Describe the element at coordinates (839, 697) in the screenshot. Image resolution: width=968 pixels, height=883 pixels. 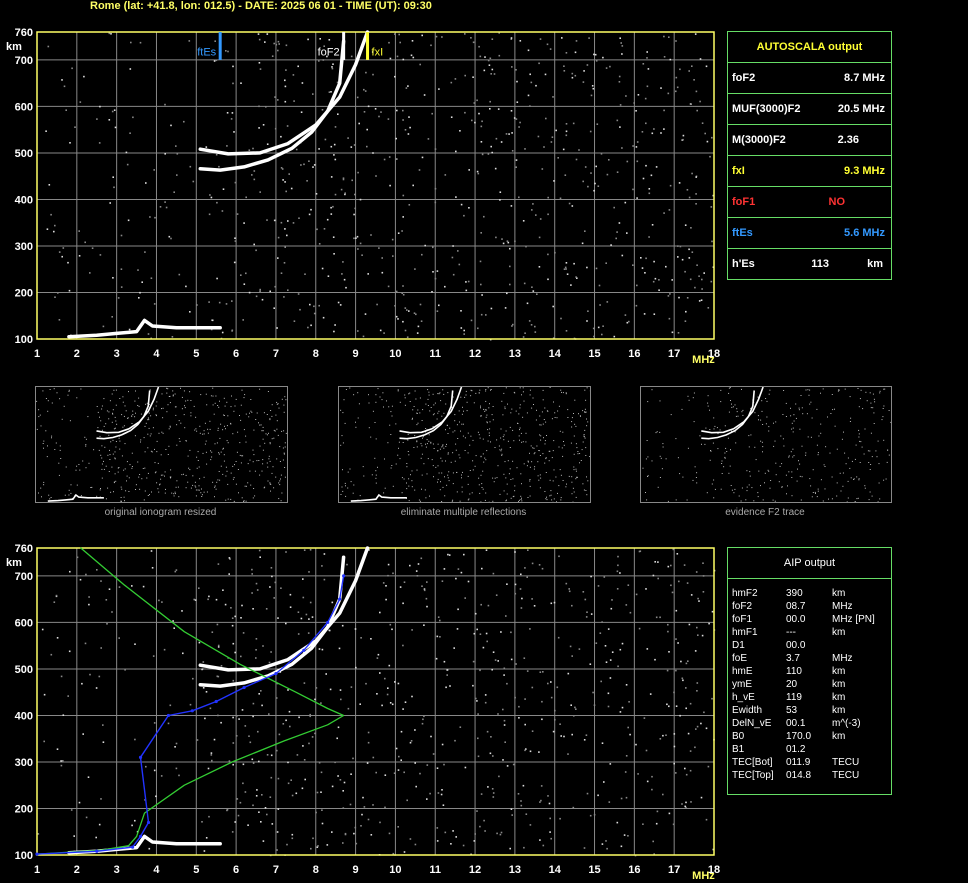
I see `aip-unit: km` at that location.